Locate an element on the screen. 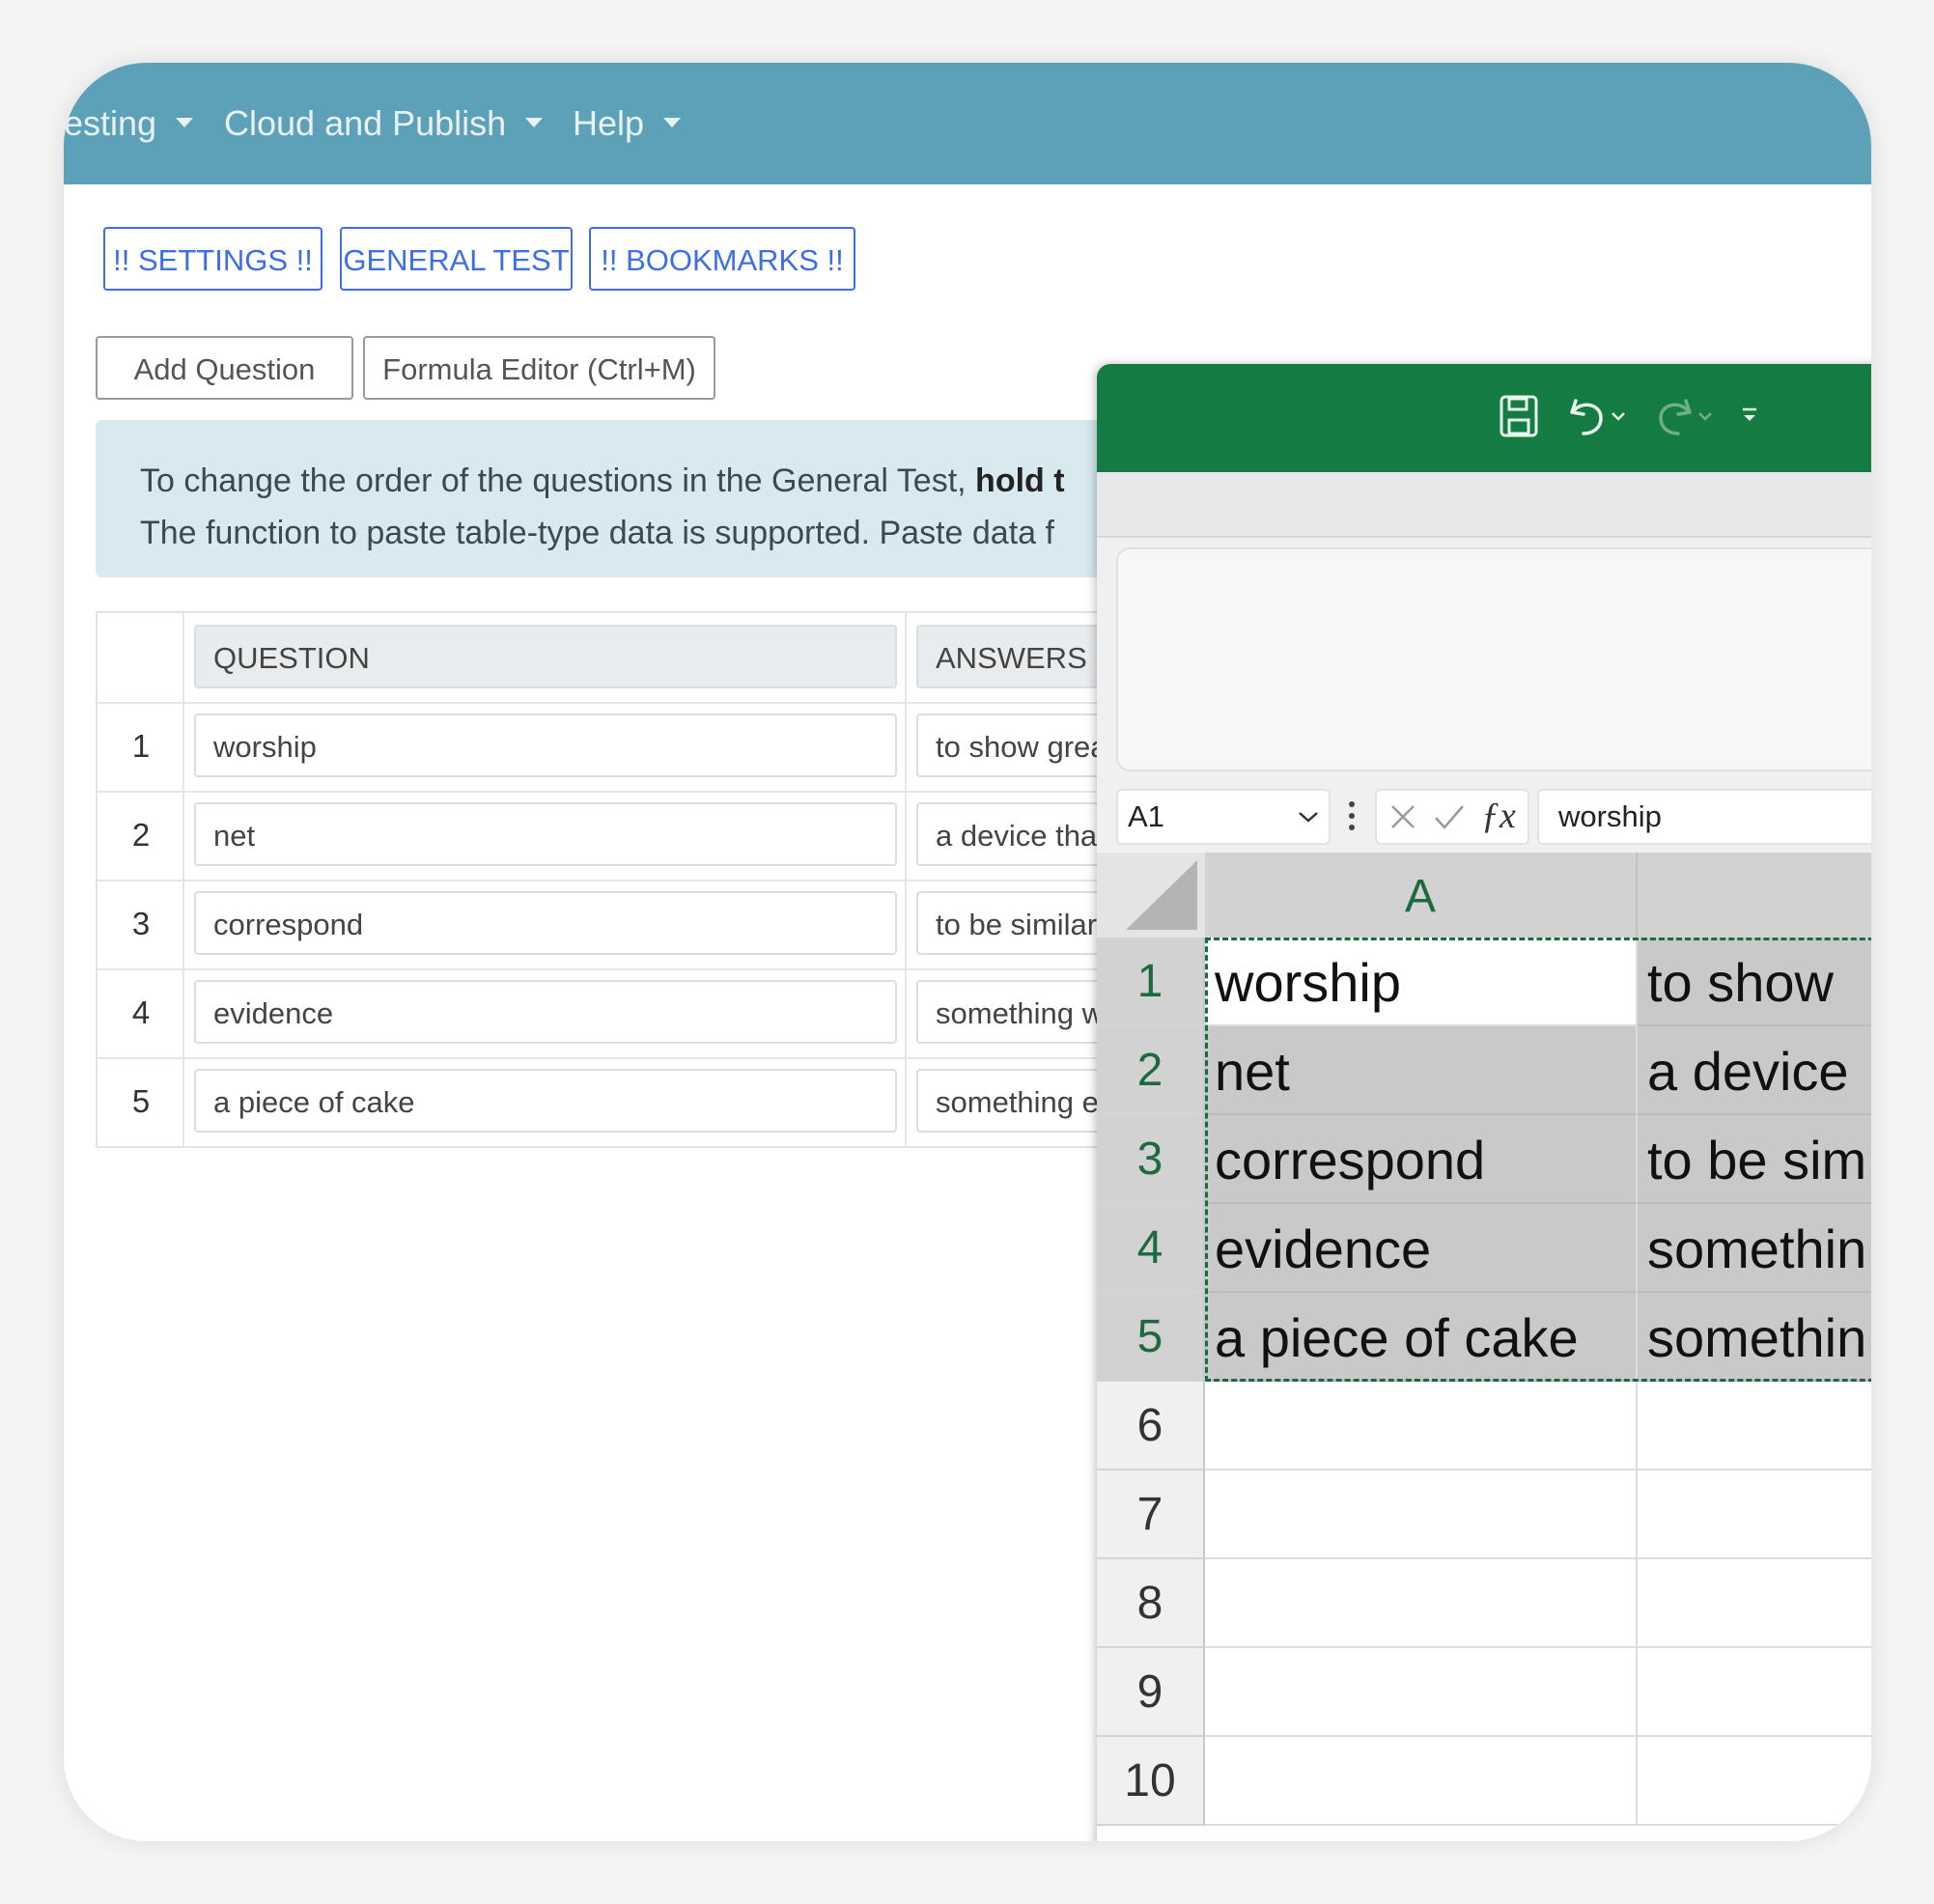 This screenshot has width=1934, height=1904. cell-b7 is located at coordinates (1754, 1515).